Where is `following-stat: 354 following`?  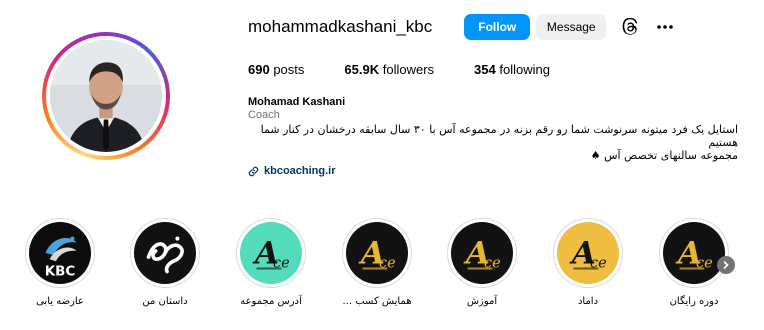
following-stat: 354 following is located at coordinates (512, 69).